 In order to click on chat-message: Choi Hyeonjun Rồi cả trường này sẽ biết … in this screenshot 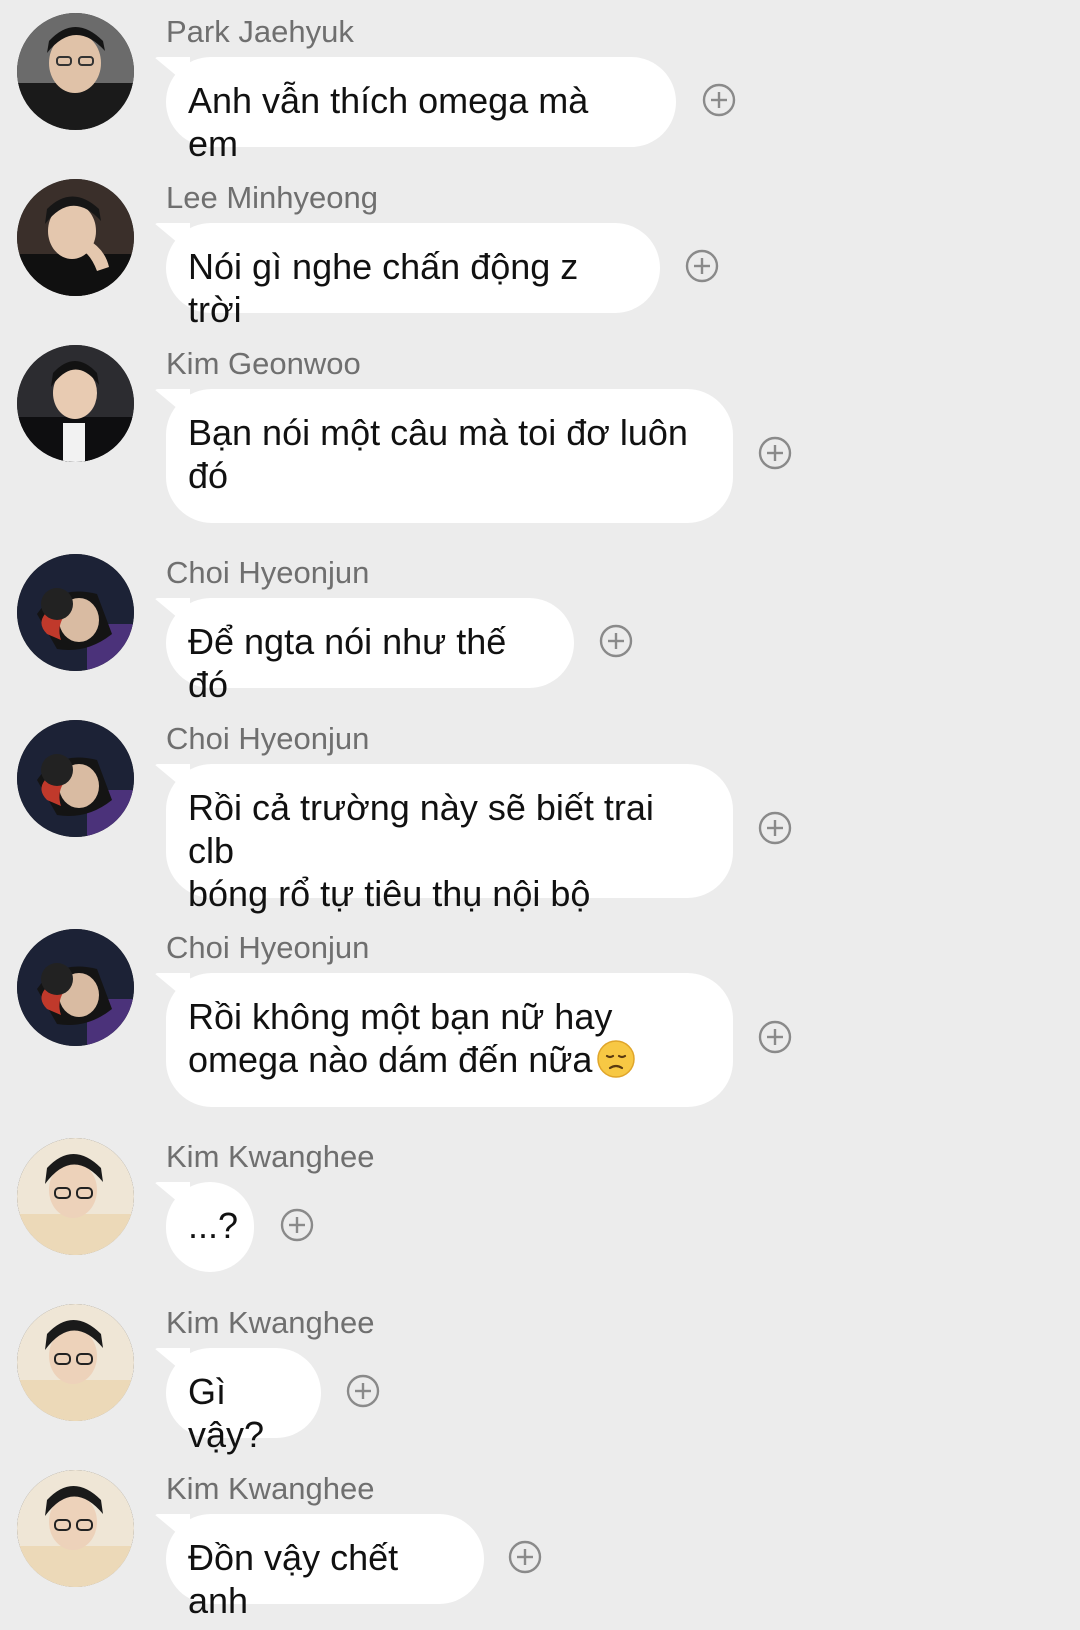, I will do `click(540, 810)`.